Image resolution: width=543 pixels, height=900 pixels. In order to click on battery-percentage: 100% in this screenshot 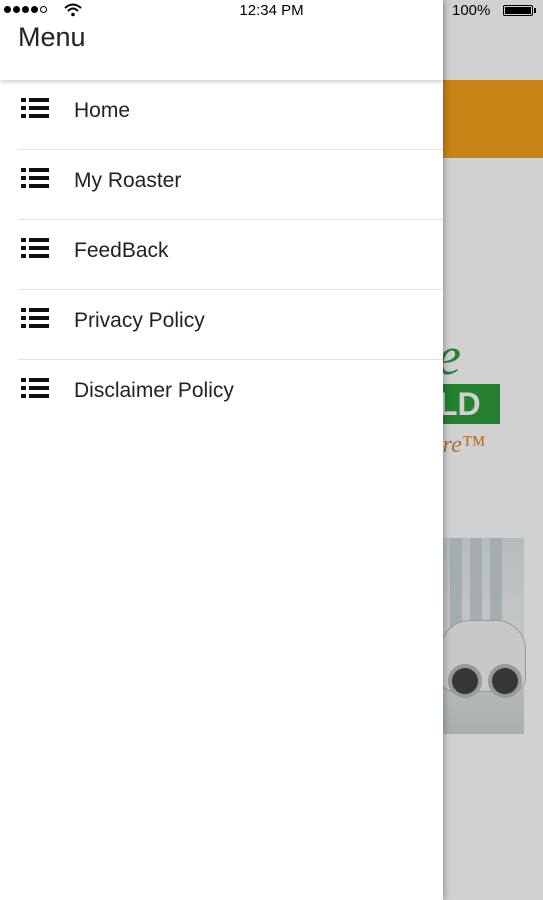, I will do `click(471, 10)`.